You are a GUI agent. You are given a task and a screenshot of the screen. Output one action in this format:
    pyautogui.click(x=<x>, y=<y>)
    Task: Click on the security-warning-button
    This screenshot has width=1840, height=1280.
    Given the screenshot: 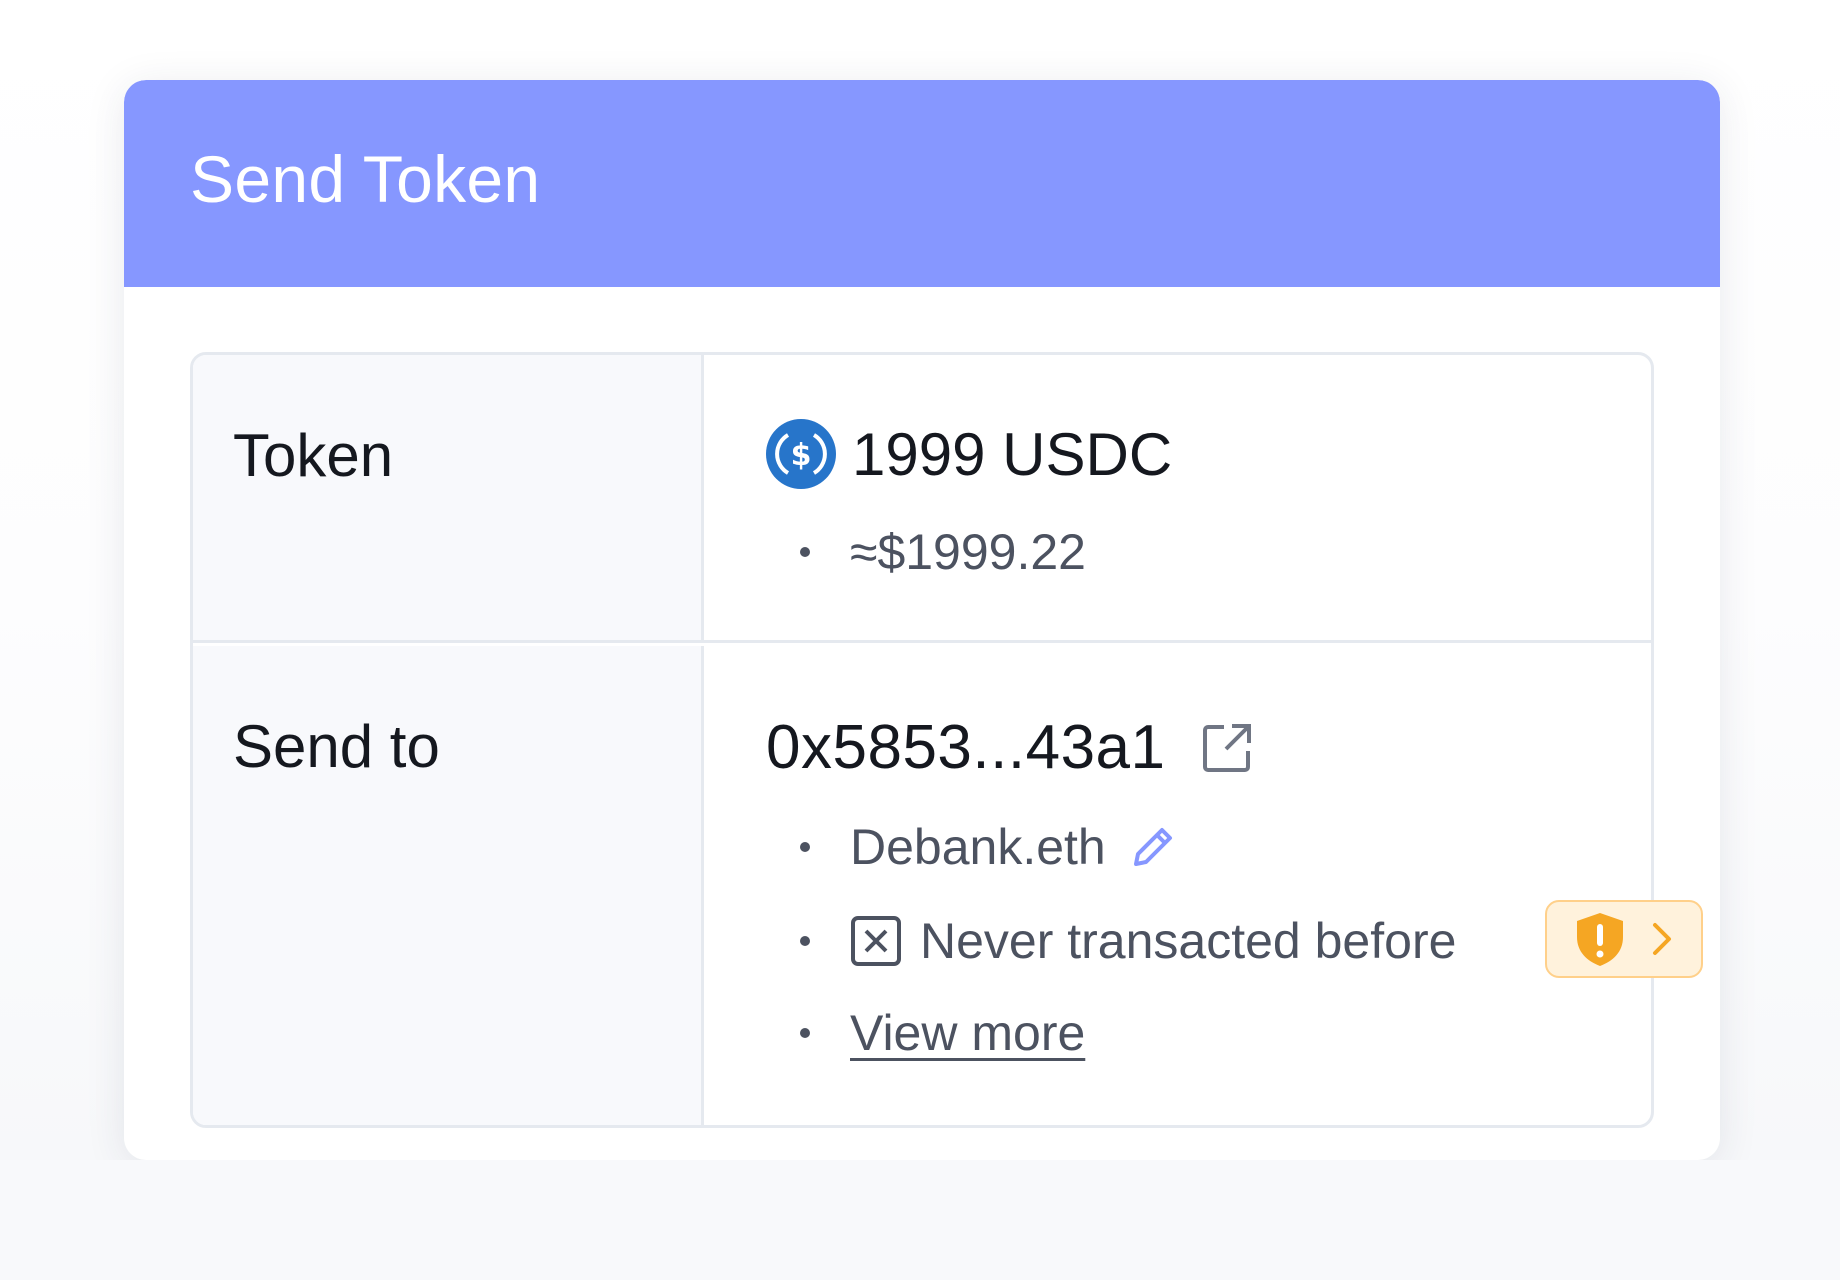 What is the action you would take?
    pyautogui.click(x=1624, y=939)
    